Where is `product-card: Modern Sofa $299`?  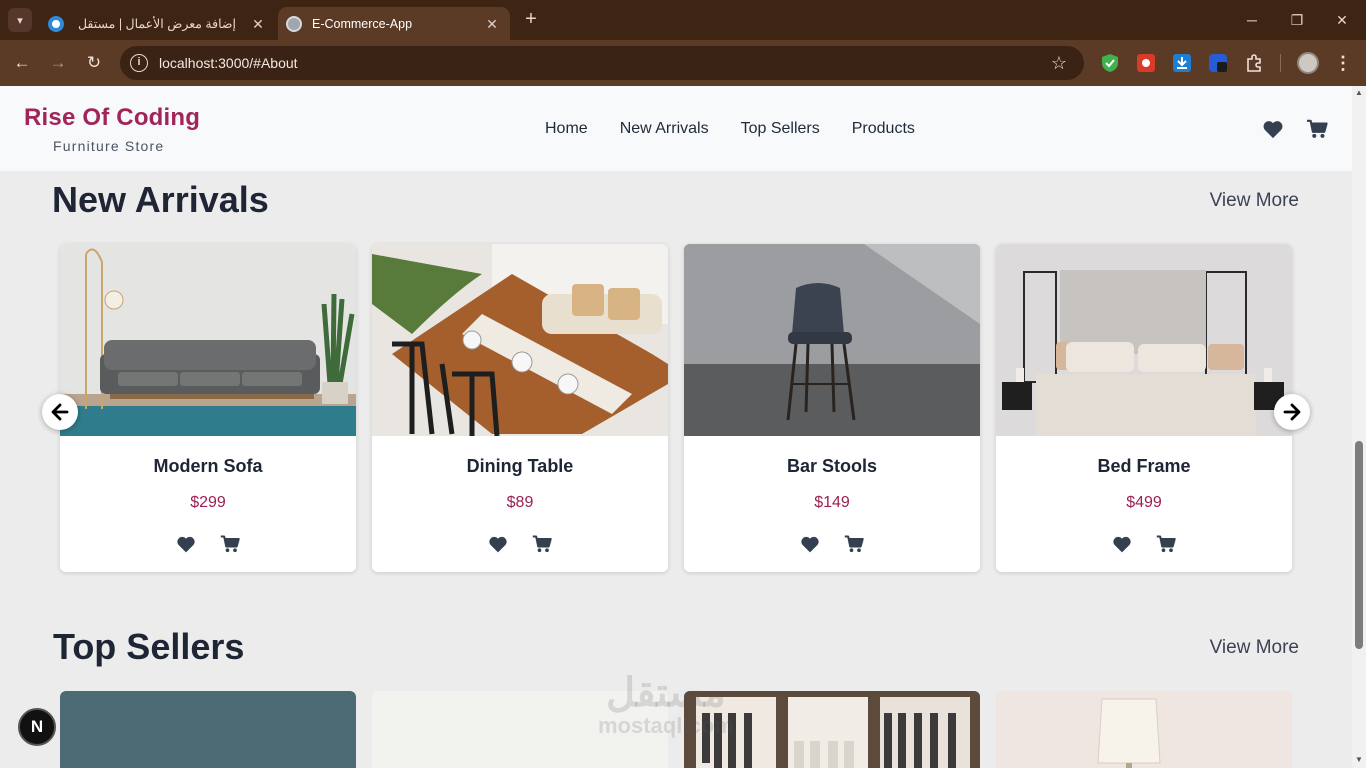 product-card: Modern Sofa $299 is located at coordinates (208, 408).